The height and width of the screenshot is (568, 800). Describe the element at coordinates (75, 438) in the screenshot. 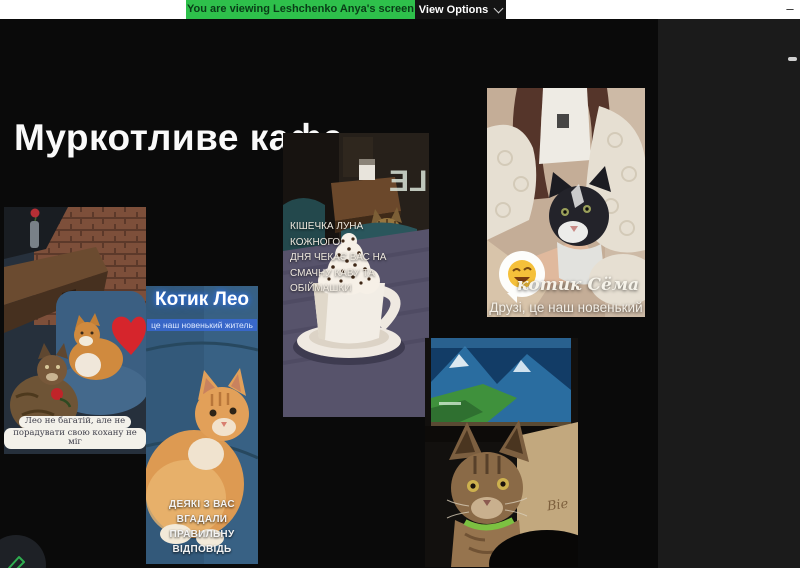

I see `caption-line: порадувати свою кохану не міг` at that location.